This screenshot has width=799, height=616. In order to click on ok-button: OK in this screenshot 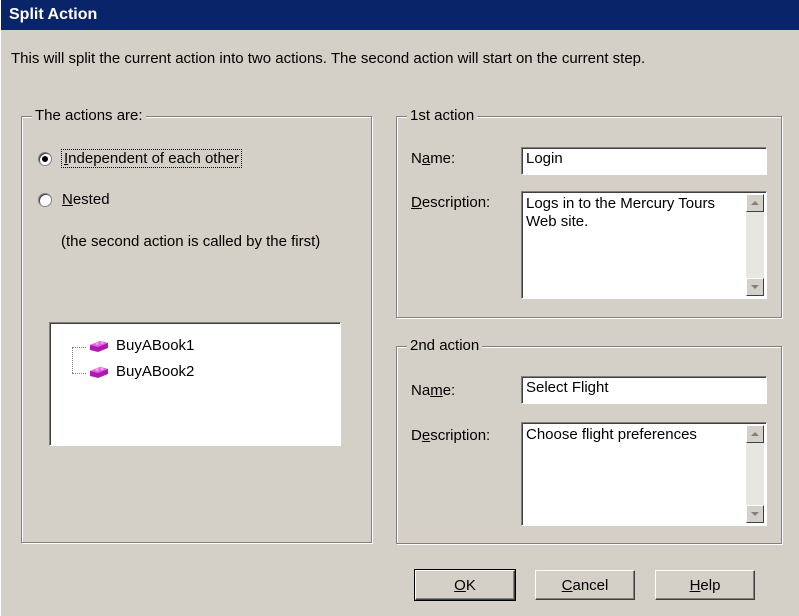, I will do `click(465, 585)`.